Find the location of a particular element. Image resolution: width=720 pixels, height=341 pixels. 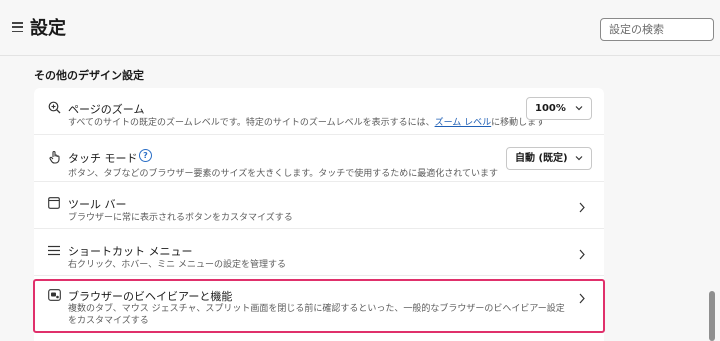

menu-icon is located at coordinates (54, 250).